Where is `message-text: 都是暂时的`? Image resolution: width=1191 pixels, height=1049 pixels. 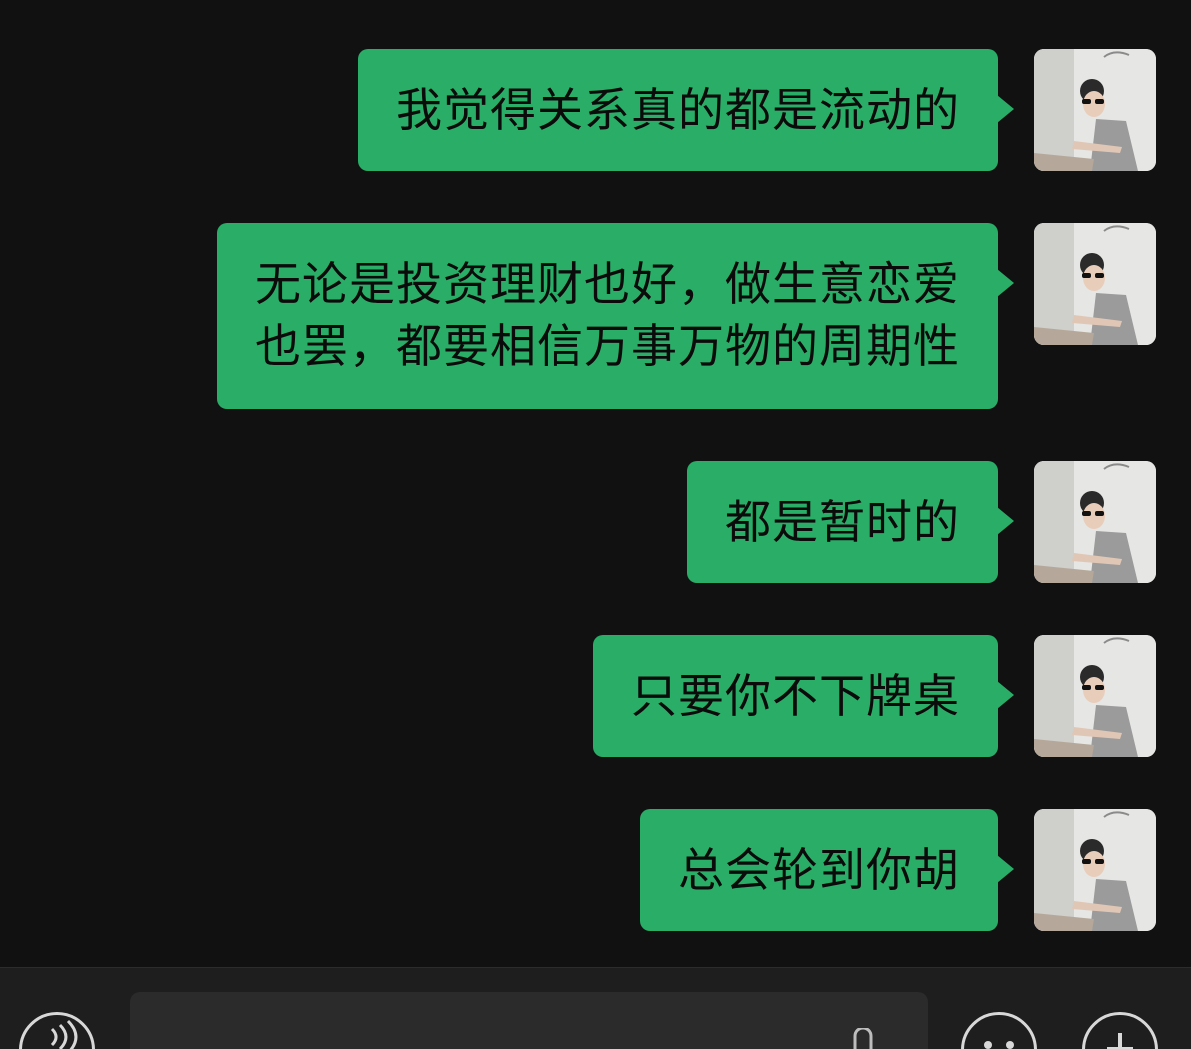 message-text: 都是暂时的 is located at coordinates (842, 522).